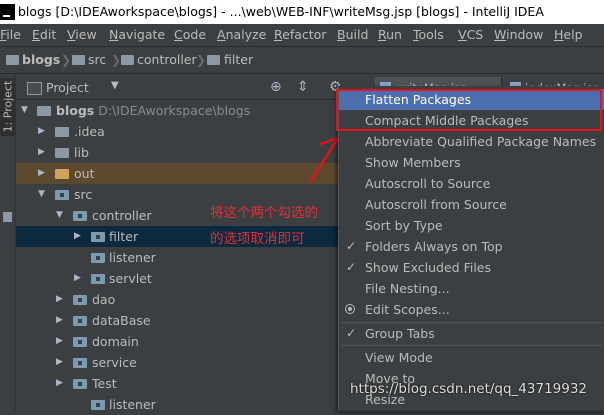 This screenshot has height=415, width=604. Describe the element at coordinates (41, 59) in the screenshot. I see `breadcrumb-blogs: blogs` at that location.